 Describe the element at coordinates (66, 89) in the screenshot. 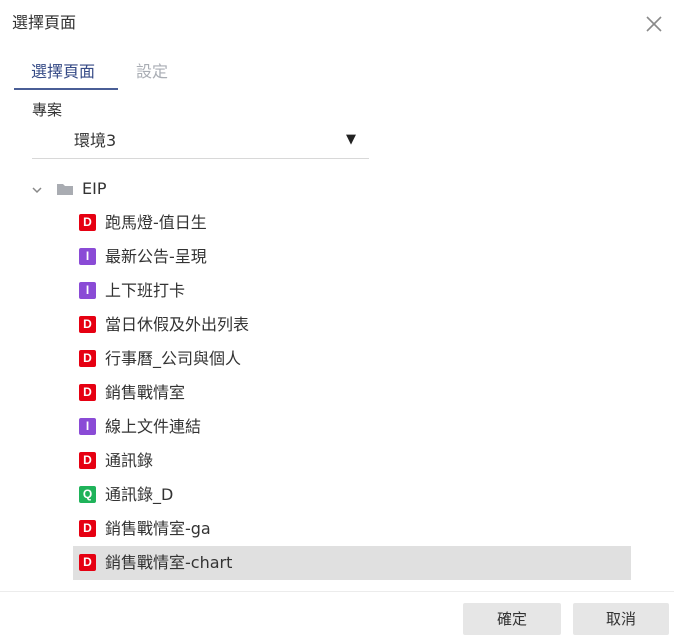

I see `active-tab-indicator` at that location.